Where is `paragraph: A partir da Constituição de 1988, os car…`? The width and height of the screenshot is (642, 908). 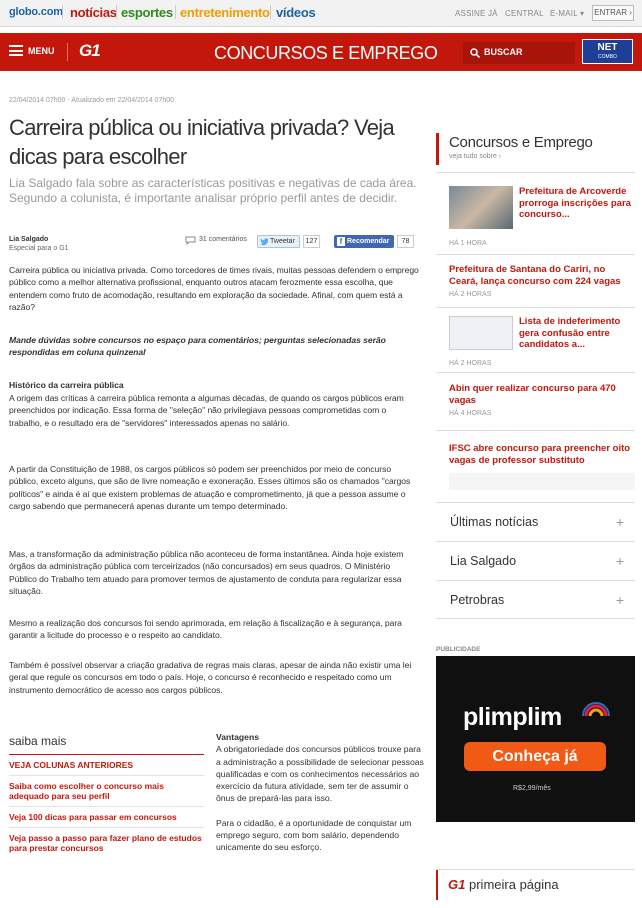
paragraph: A partir da Constituição de 1988, os car… is located at coordinates (210, 487).